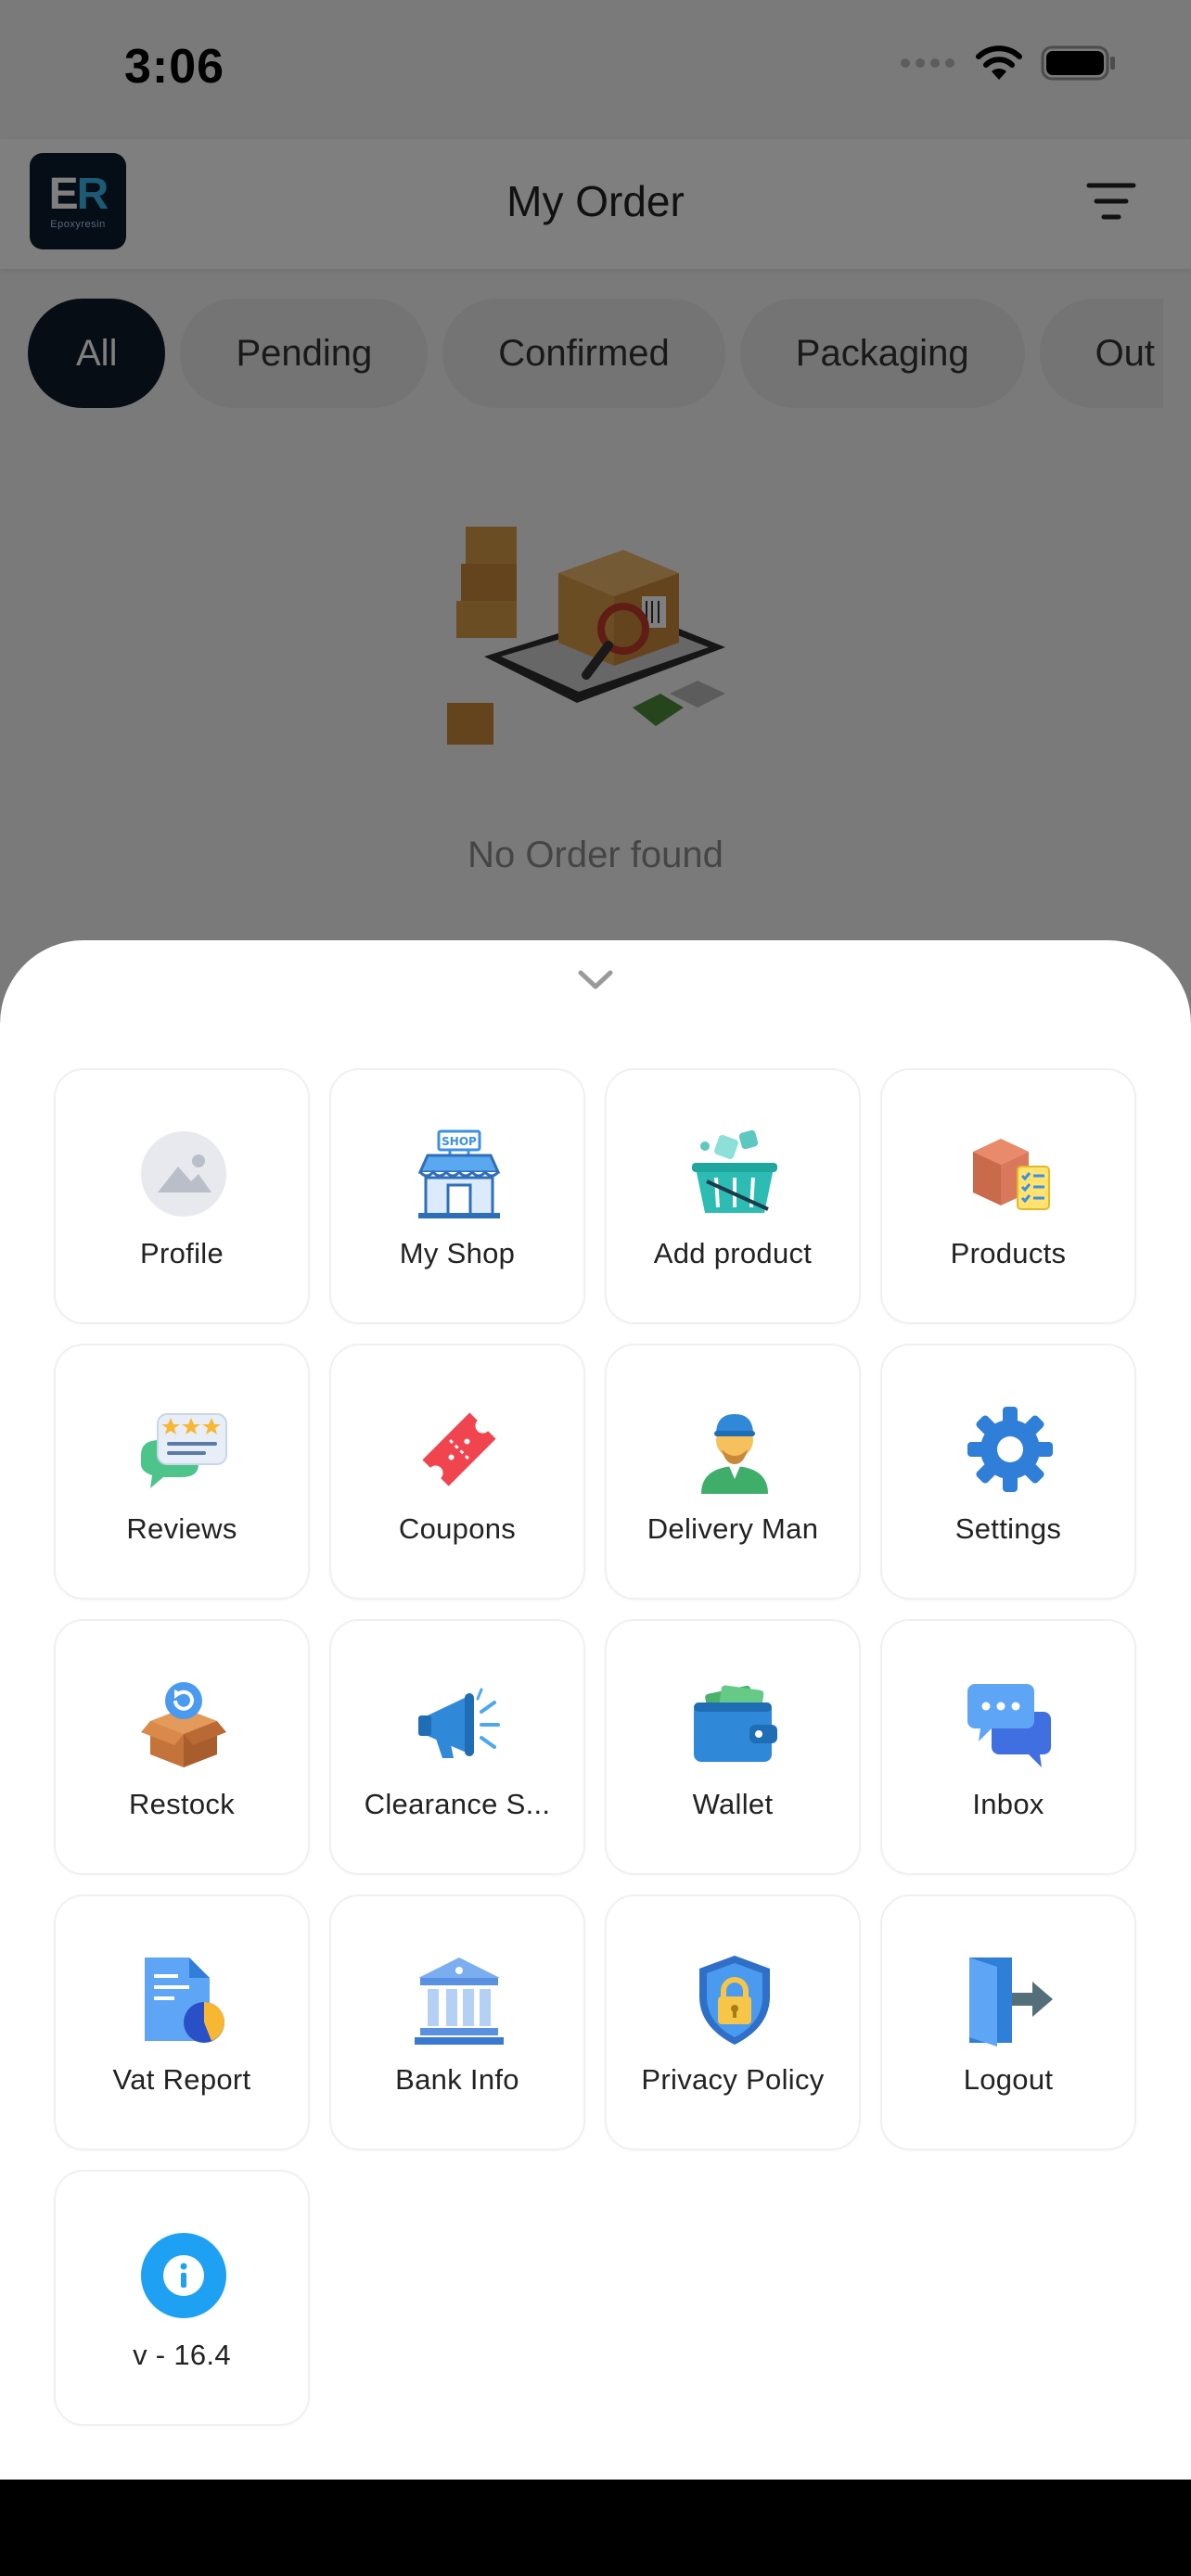 This screenshot has width=1191, height=2576. Describe the element at coordinates (459, 1450) in the screenshot. I see `coupon-icon` at that location.